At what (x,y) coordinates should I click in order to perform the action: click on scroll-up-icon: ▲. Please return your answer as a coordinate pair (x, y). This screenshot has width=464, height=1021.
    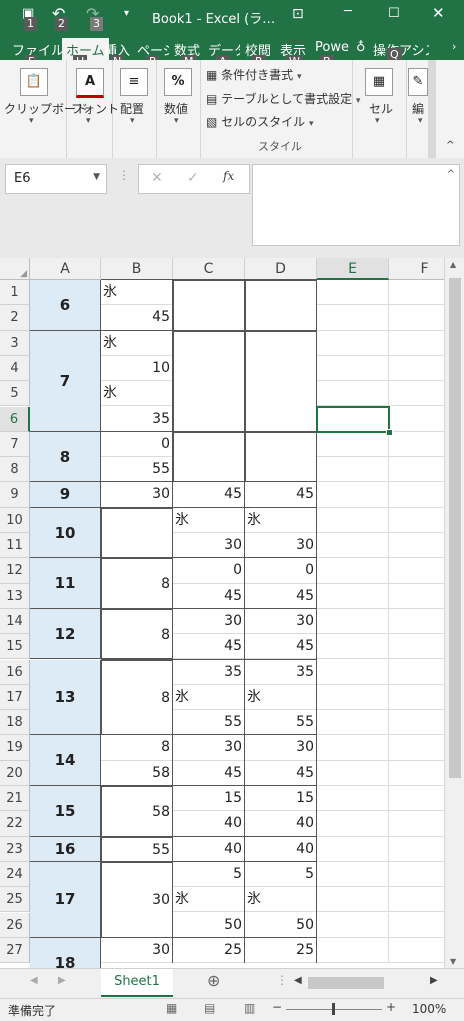
    Looking at the image, I should click on (453, 264).